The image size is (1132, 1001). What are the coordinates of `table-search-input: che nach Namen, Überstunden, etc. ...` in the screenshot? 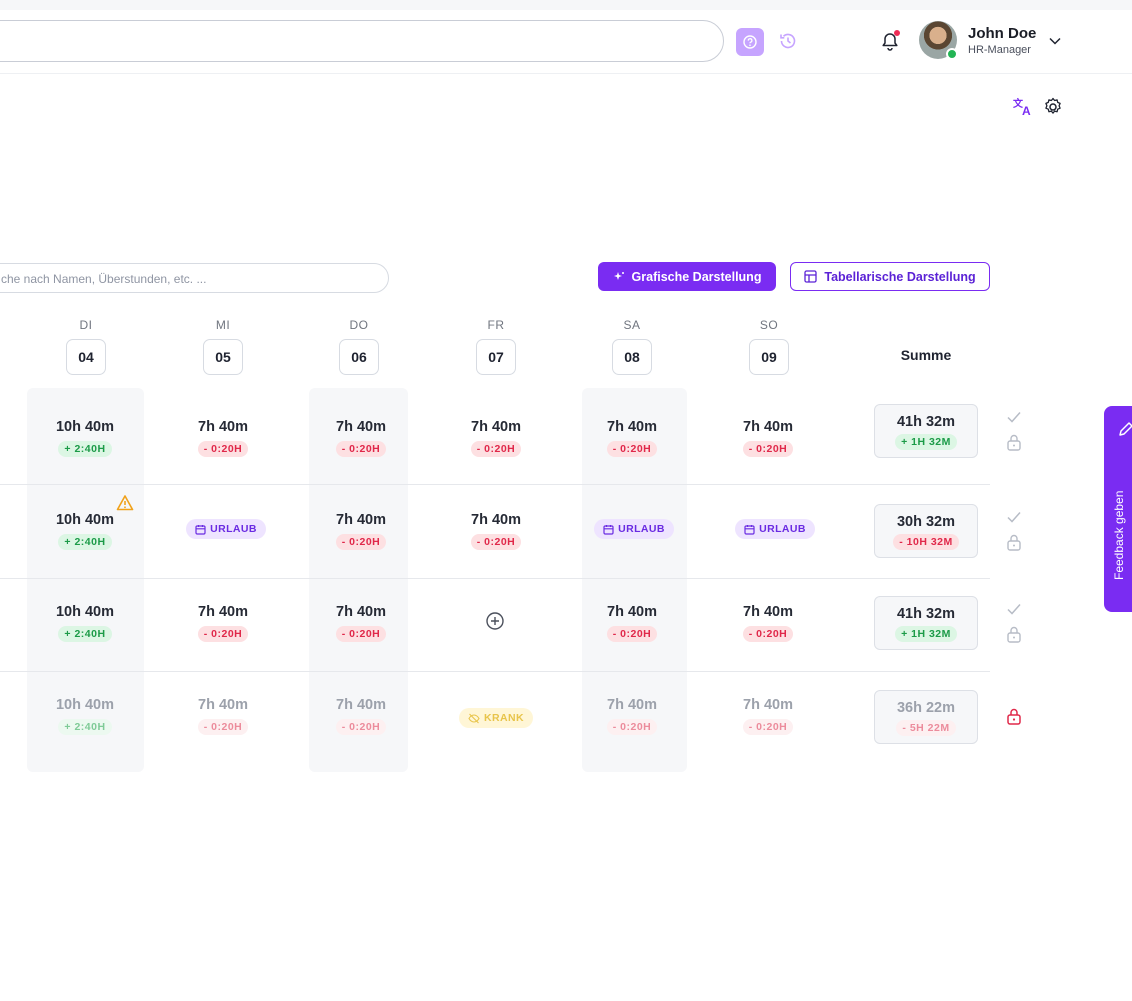 It's located at (194, 278).